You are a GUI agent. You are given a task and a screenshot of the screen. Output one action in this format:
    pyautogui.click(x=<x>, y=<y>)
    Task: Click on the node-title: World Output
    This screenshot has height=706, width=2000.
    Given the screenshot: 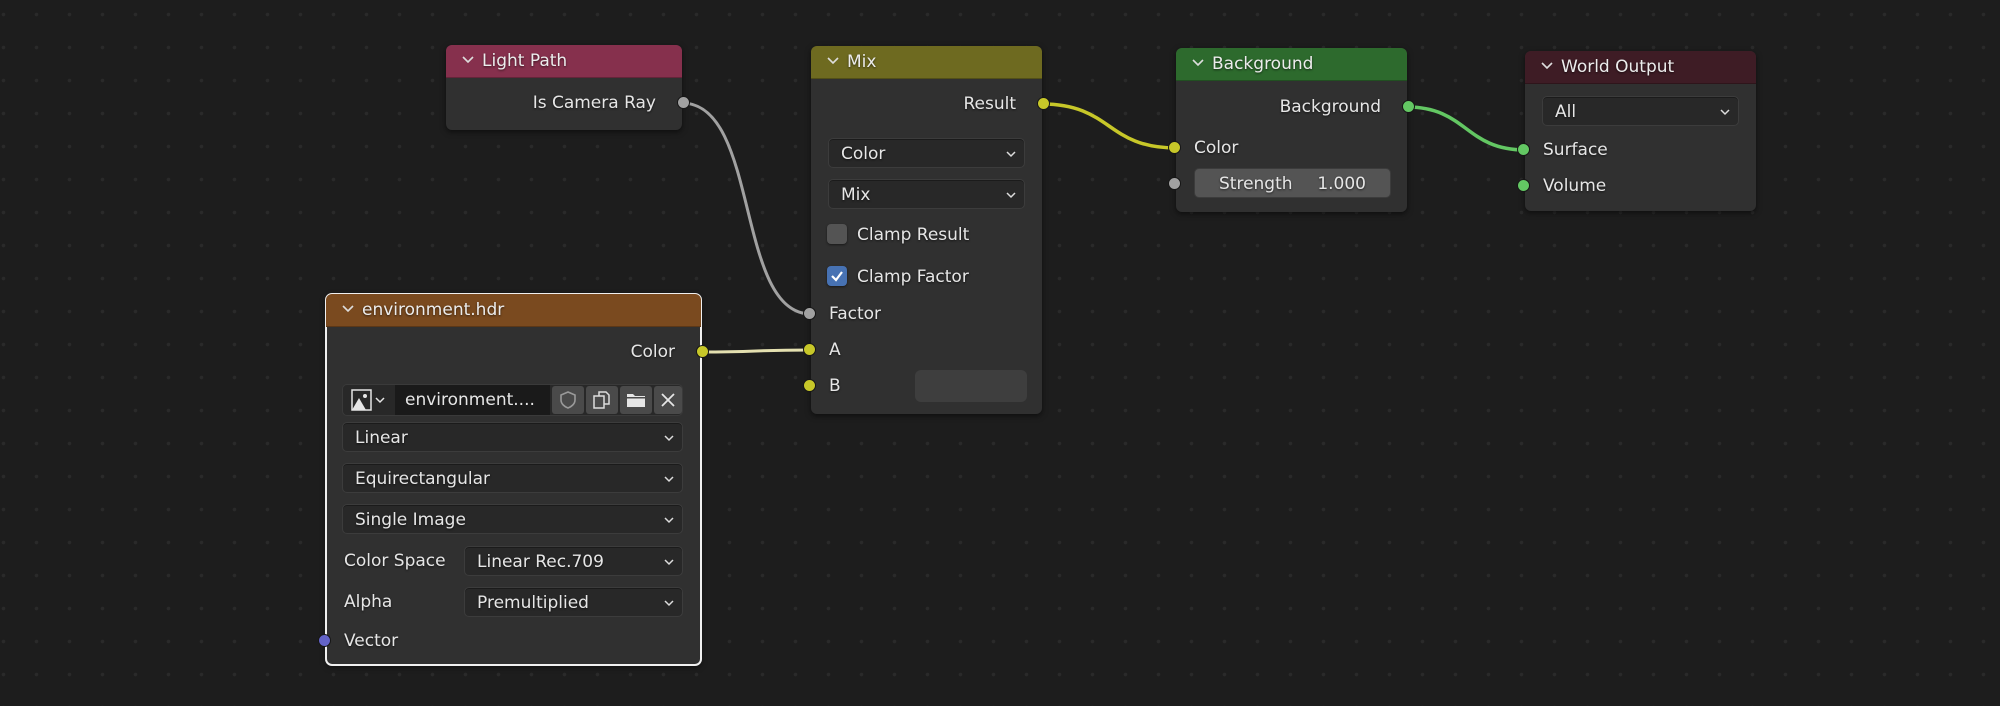 What is the action you would take?
    pyautogui.click(x=1618, y=67)
    